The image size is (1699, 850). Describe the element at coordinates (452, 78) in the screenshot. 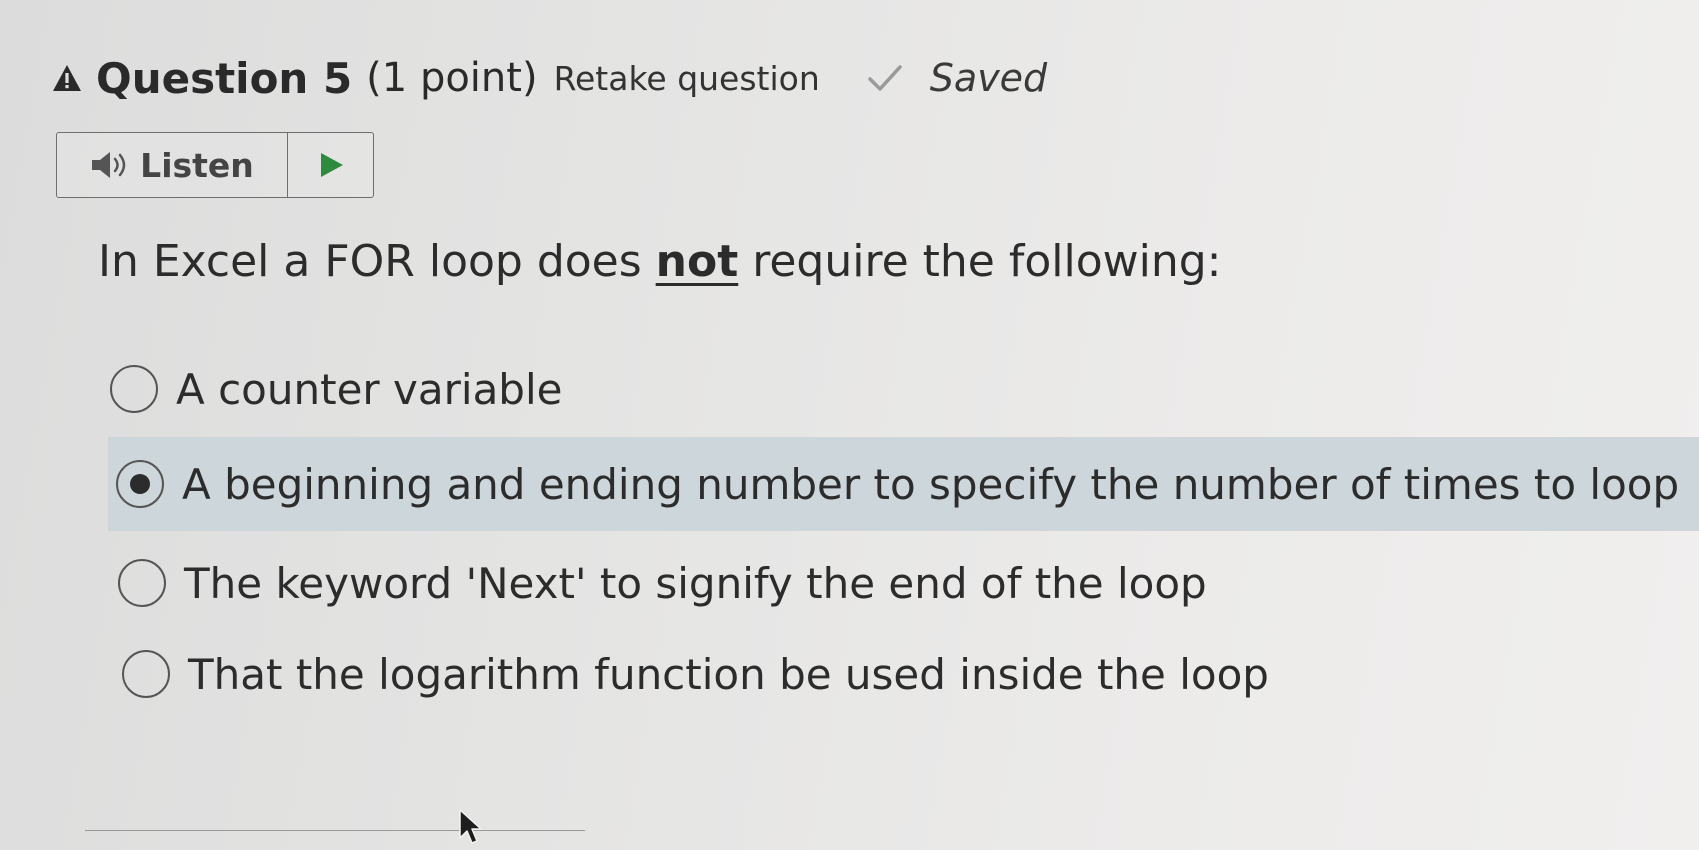

I see `question-points: (1 point)` at that location.